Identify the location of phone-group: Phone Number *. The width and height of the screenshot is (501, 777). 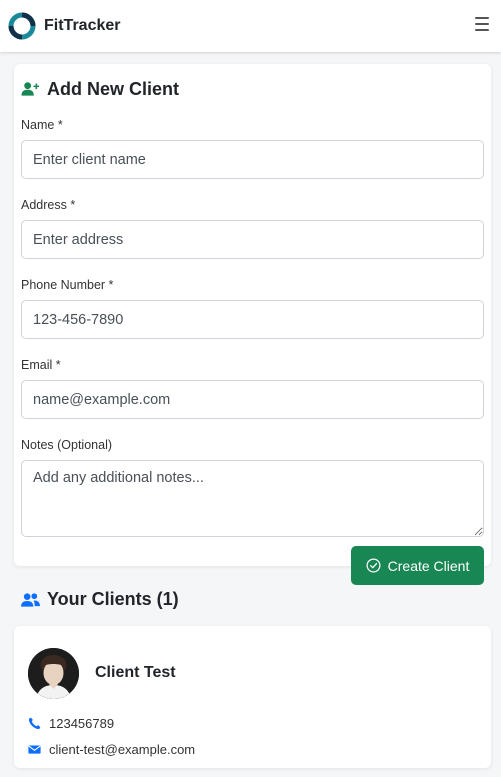
(252, 308).